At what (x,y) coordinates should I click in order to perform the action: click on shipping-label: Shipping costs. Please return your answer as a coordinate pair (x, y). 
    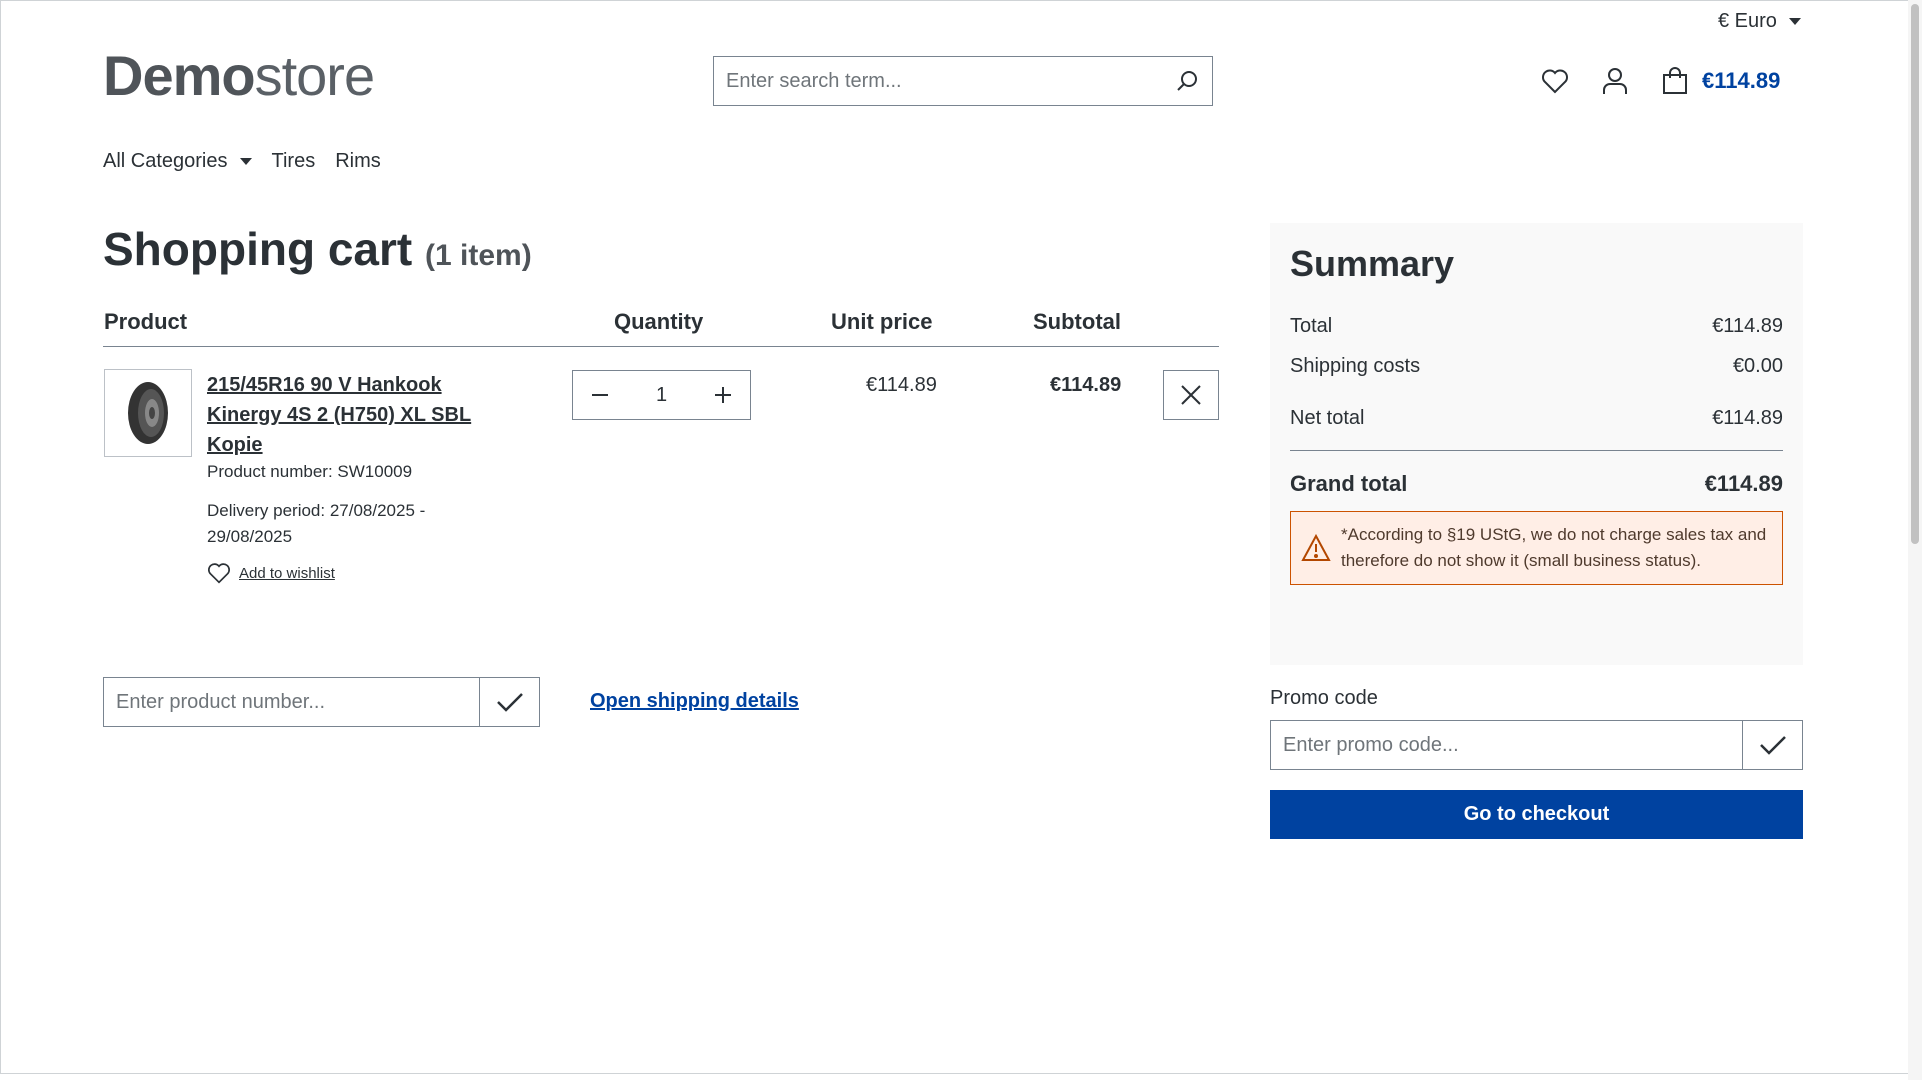
    Looking at the image, I should click on (1355, 366).